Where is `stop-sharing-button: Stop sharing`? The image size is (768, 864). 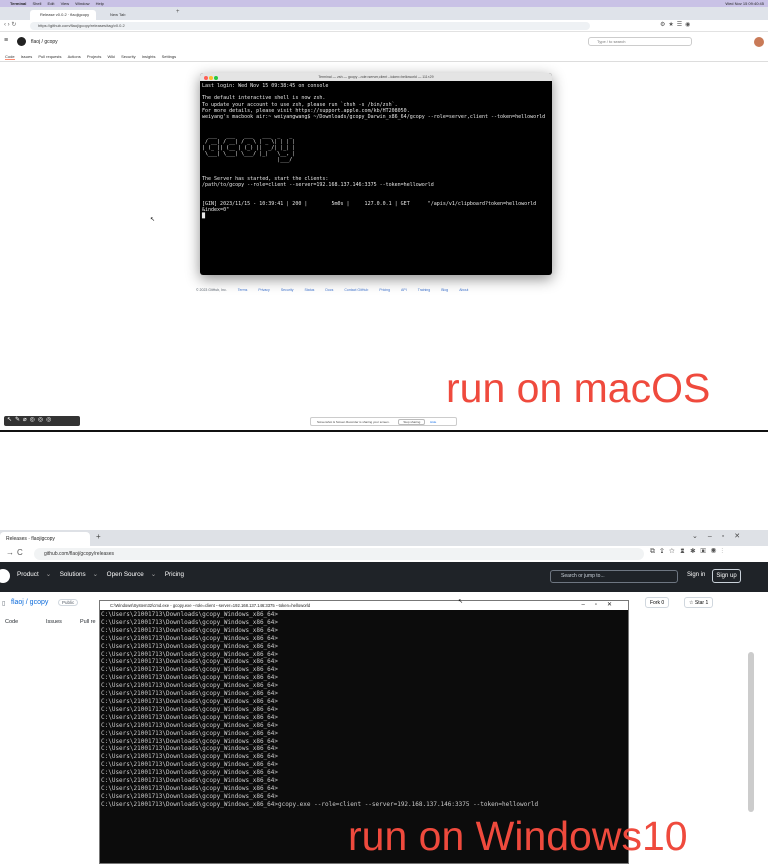
stop-sharing-button: Stop sharing is located at coordinates (412, 422).